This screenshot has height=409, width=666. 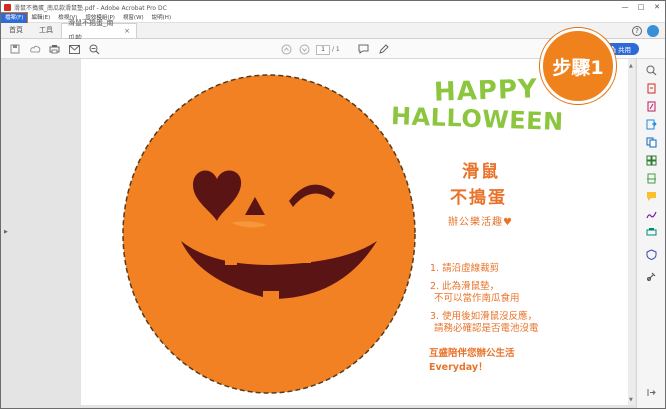 What do you see at coordinates (286, 49) in the screenshot?
I see `page-up-icon` at bounding box center [286, 49].